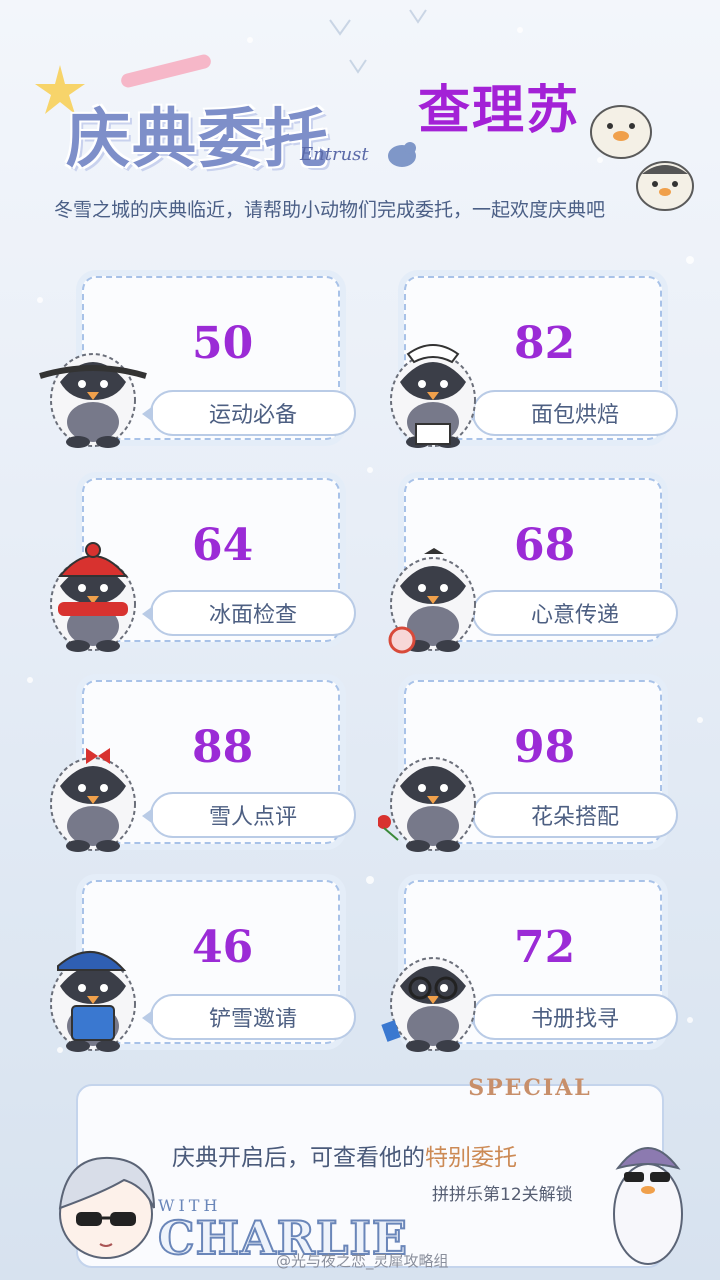 This screenshot has width=720, height=1280. I want to click on commission-number: 50, so click(223, 343).